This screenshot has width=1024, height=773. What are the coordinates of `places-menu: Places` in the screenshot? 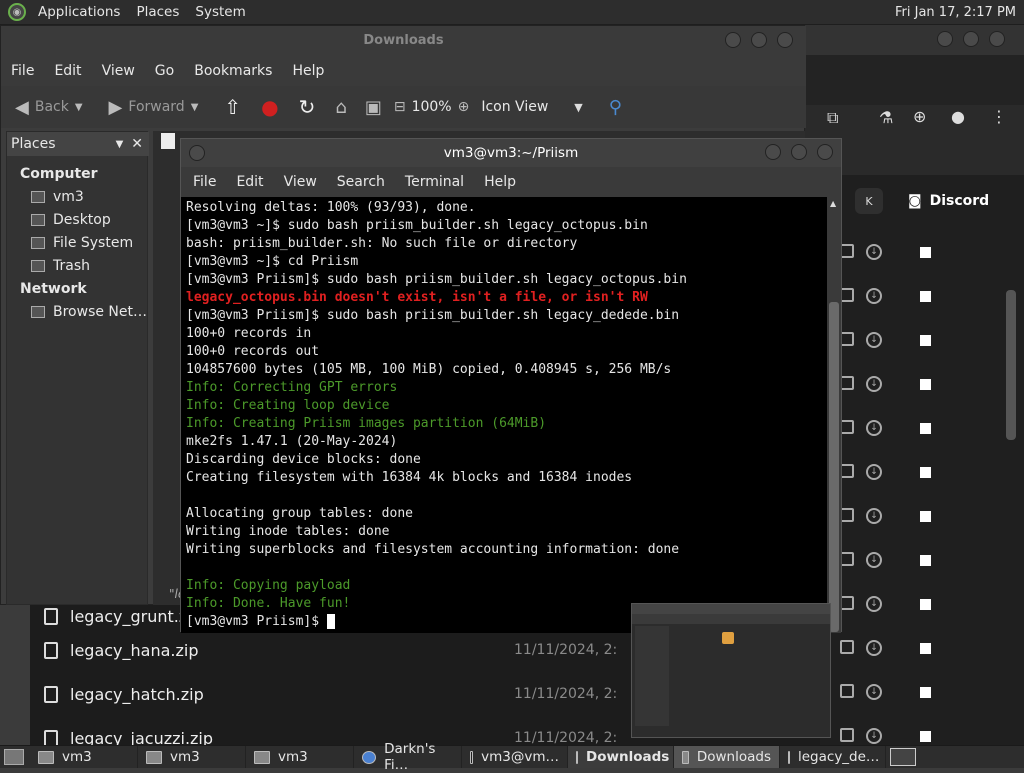 It's located at (157, 12).